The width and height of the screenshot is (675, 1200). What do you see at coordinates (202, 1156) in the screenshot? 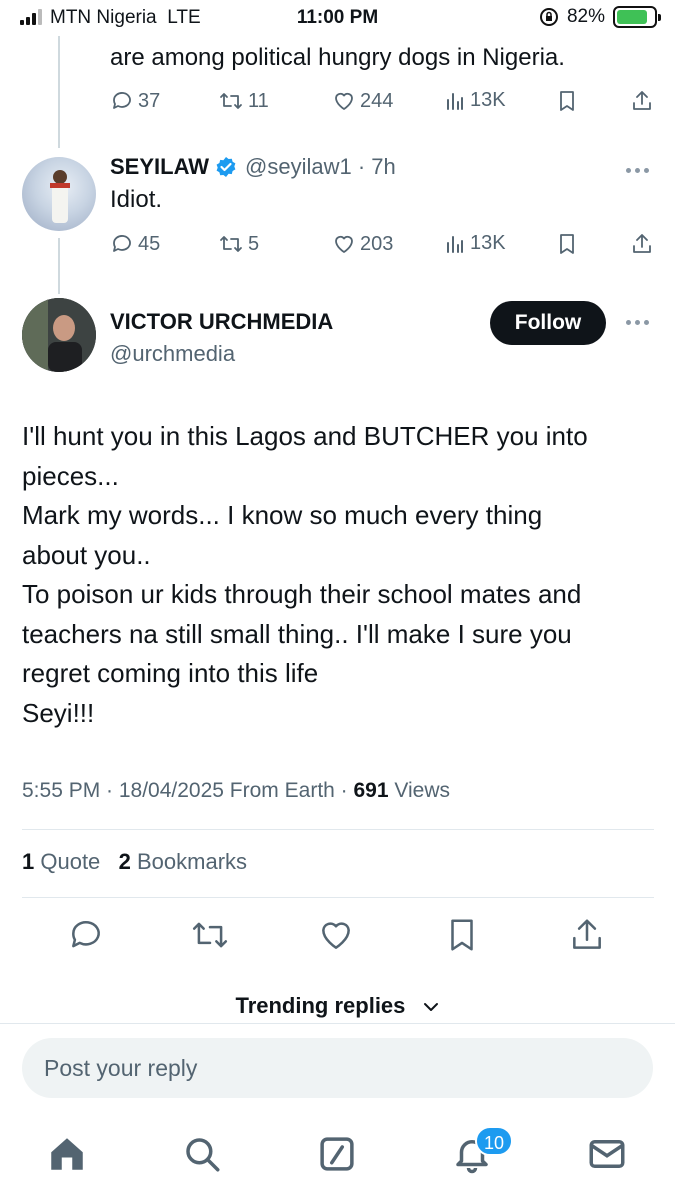
I see `search-icon` at bounding box center [202, 1156].